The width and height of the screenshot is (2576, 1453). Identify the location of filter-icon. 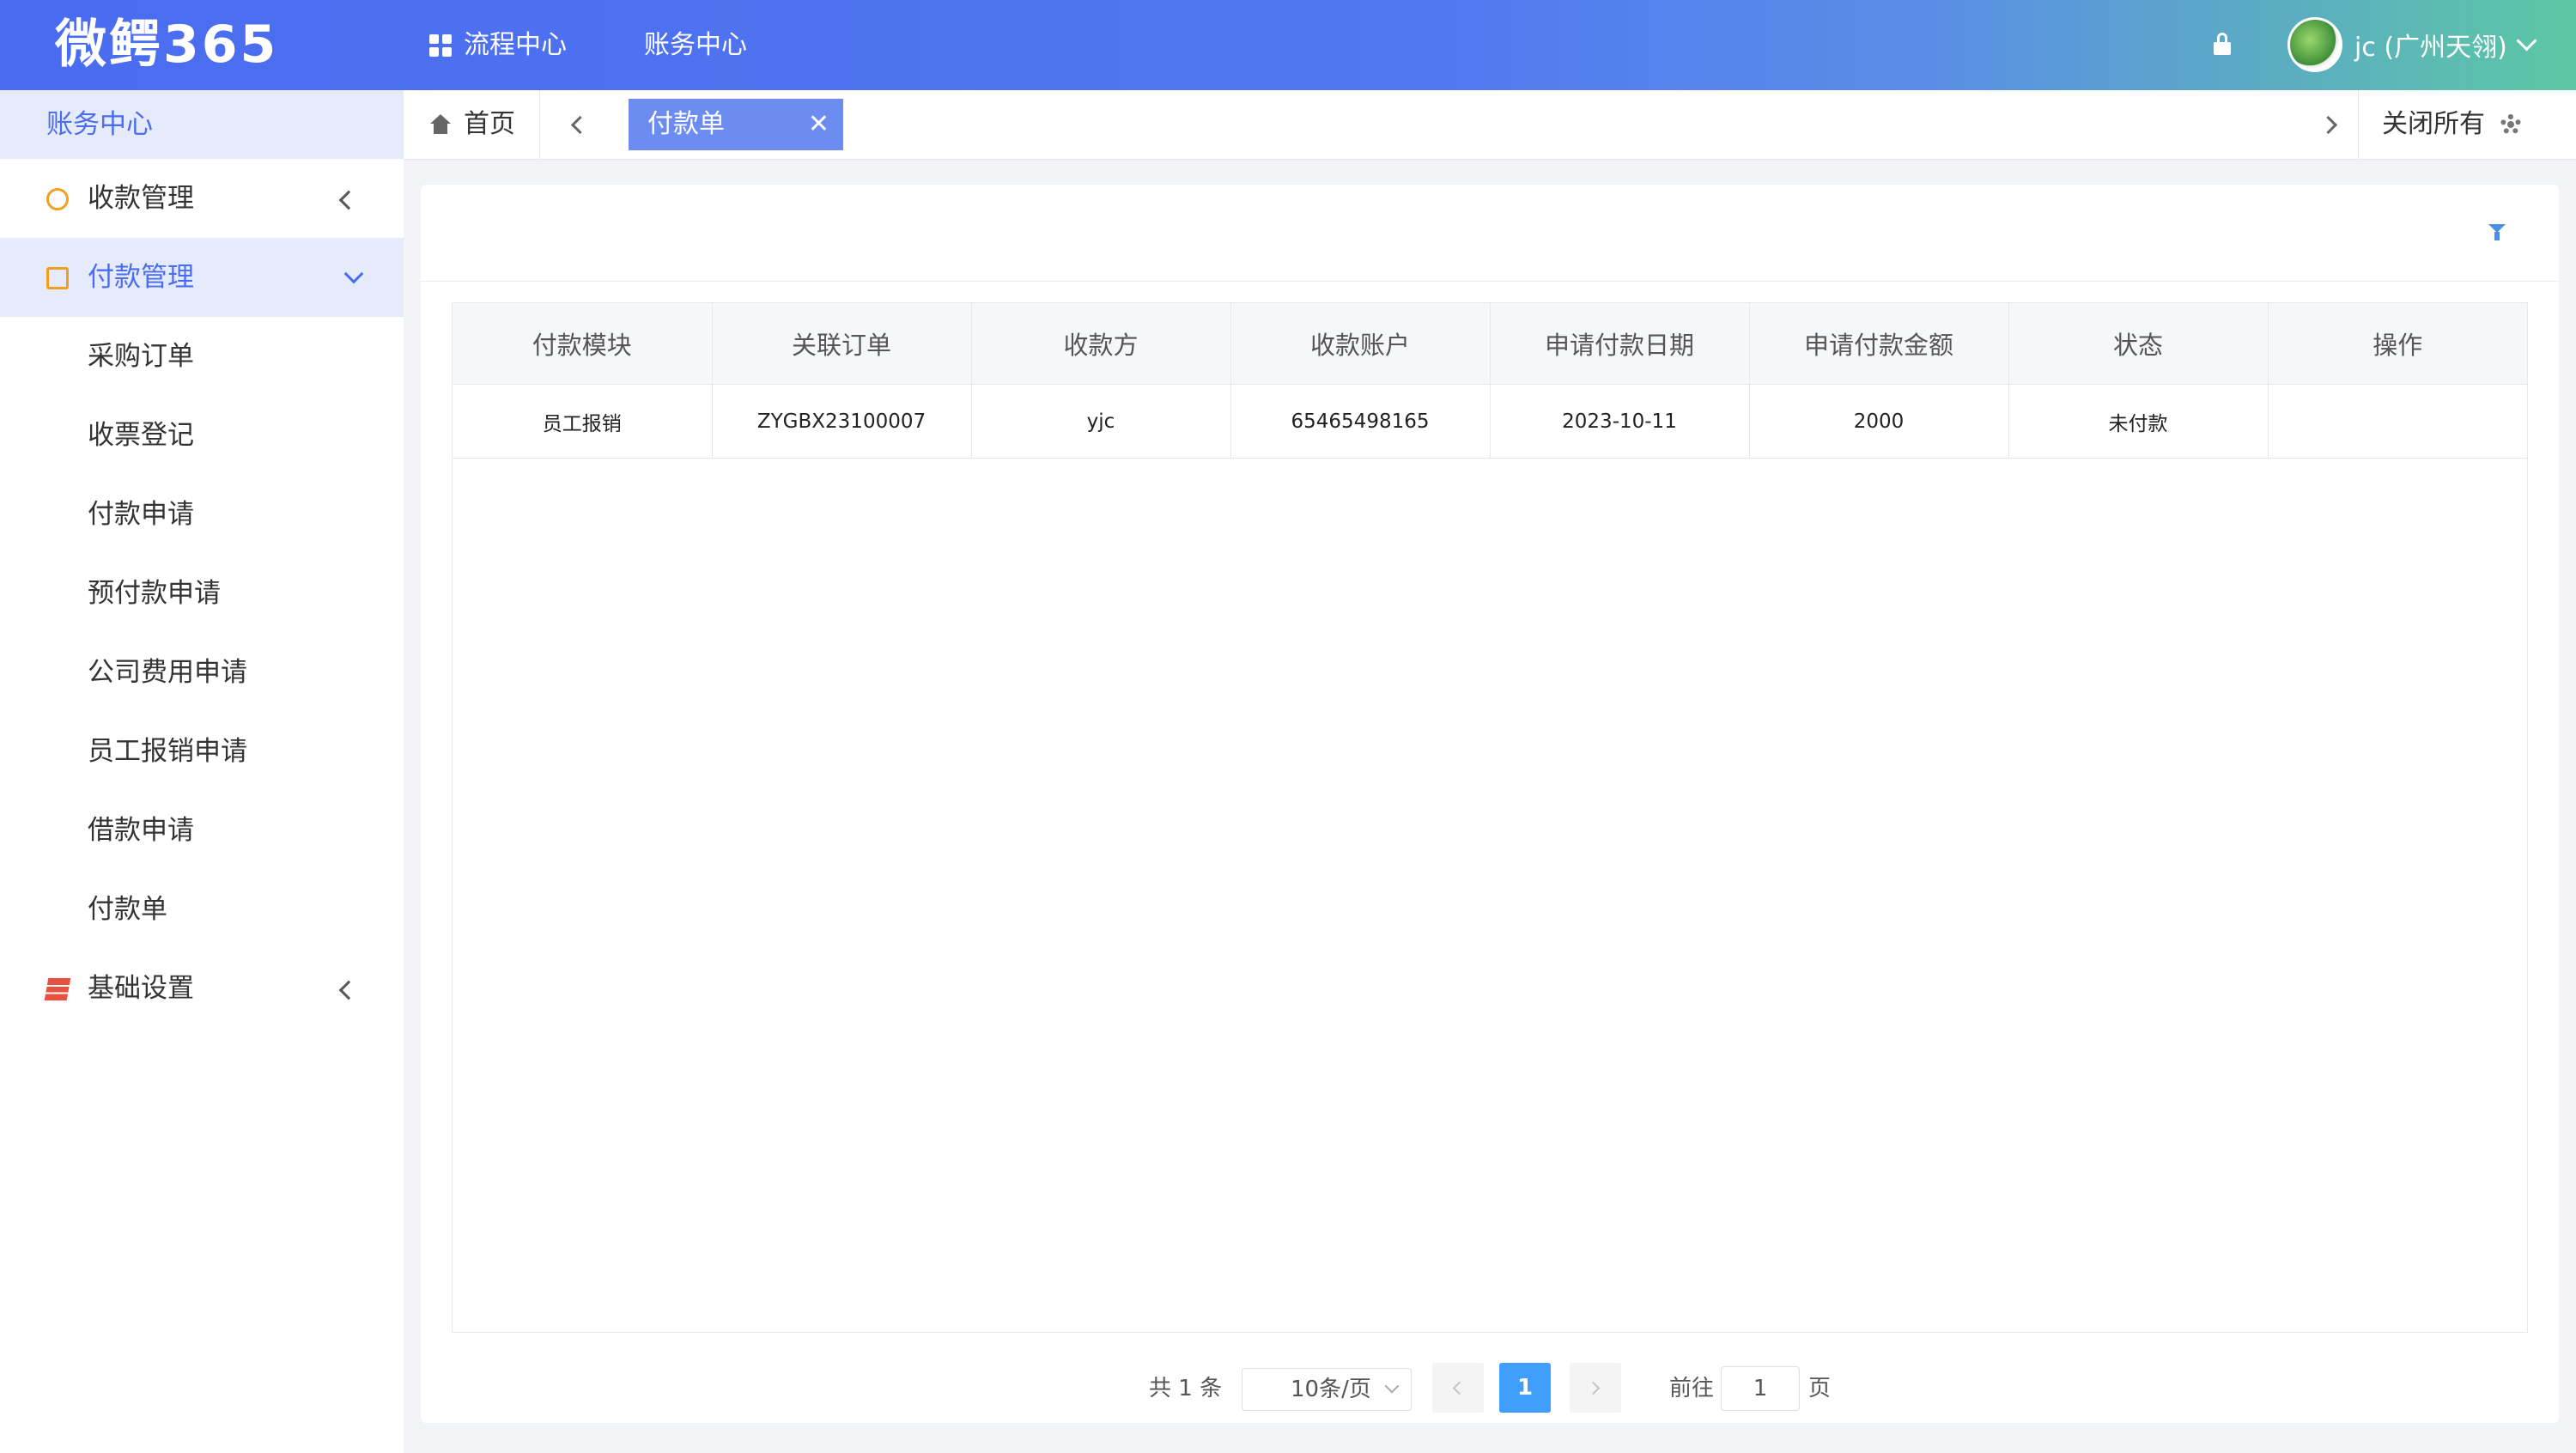
(2497, 233).